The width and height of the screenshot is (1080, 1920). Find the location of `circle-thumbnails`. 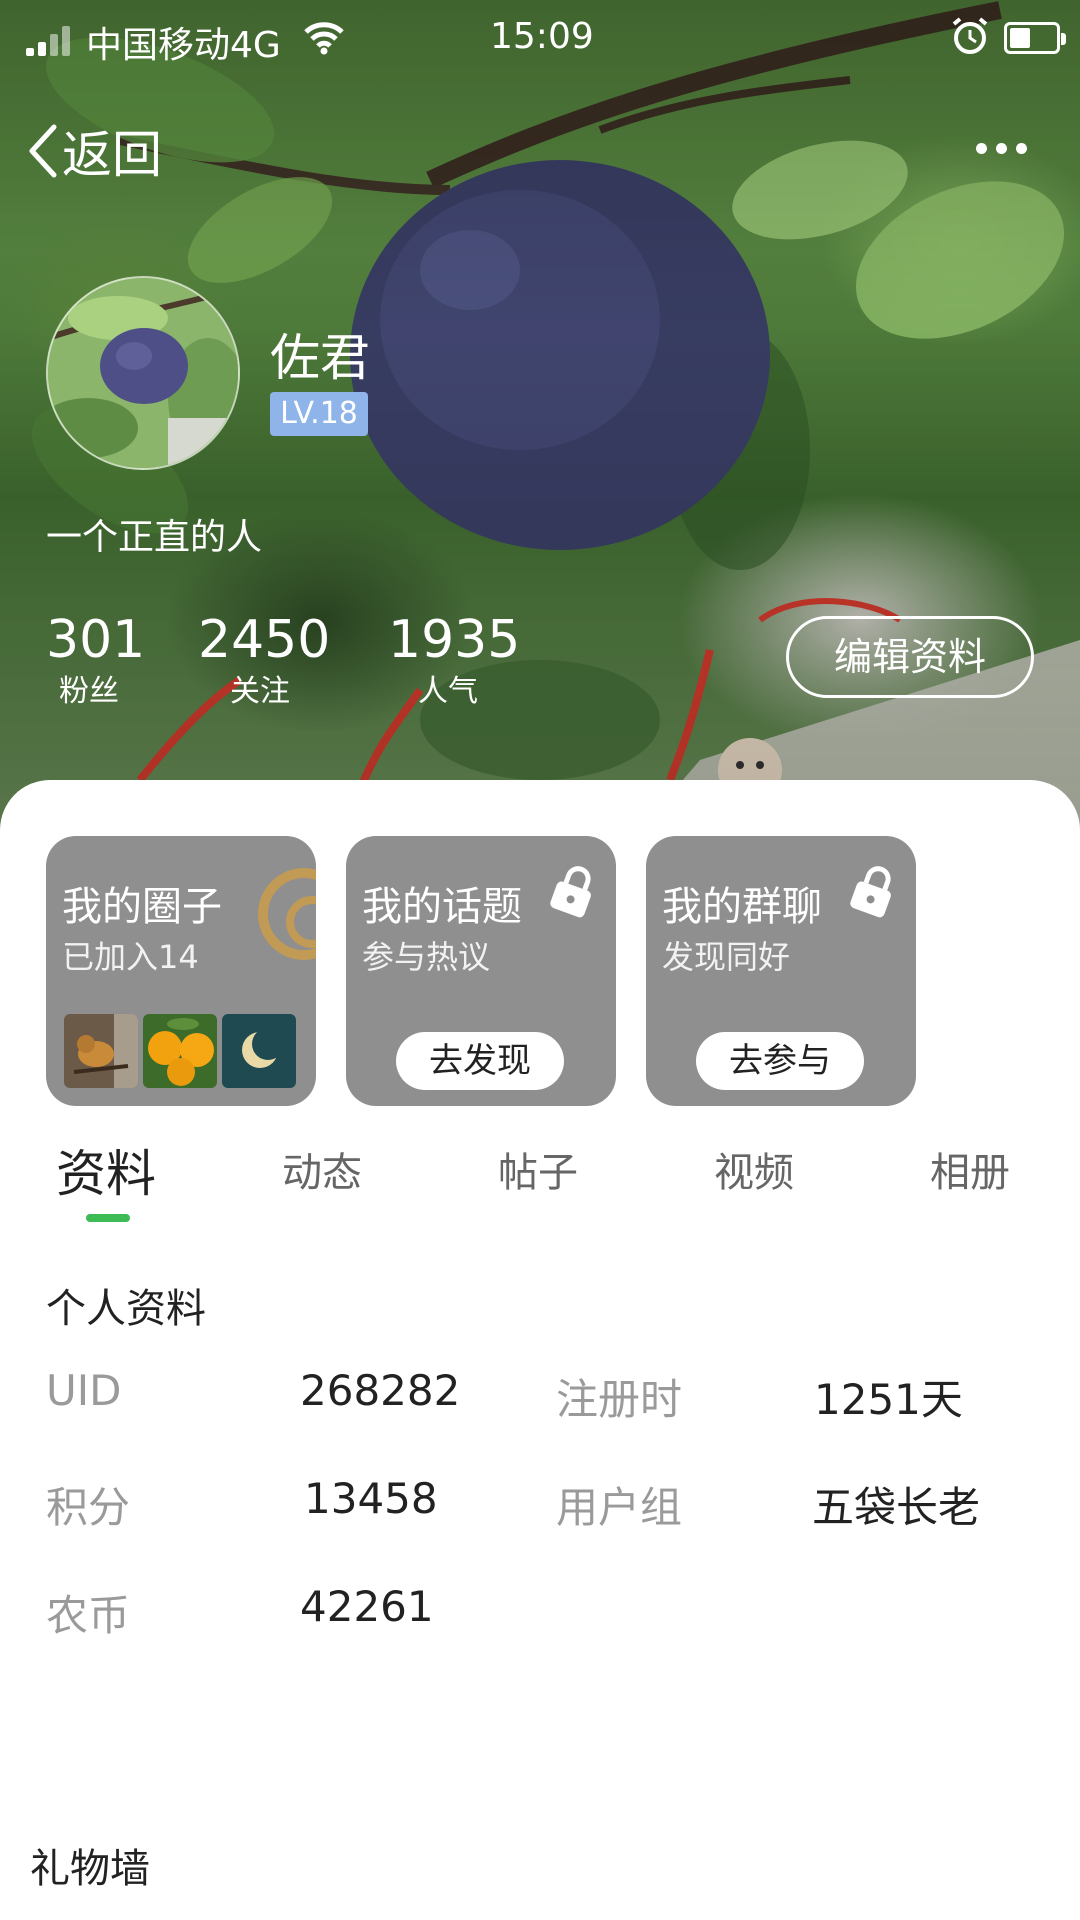

circle-thumbnails is located at coordinates (180, 1051).